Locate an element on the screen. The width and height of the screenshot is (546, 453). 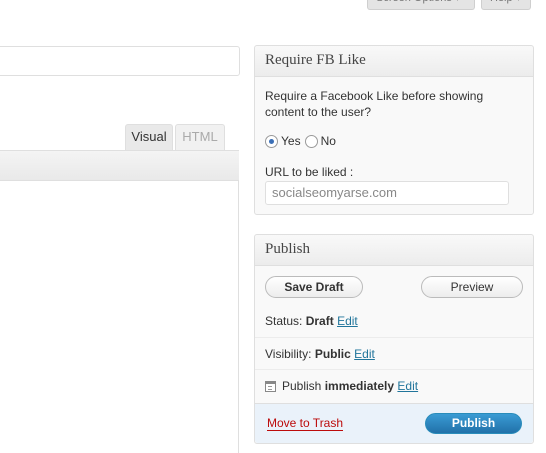
publish-title: Publish is located at coordinates (394, 250).